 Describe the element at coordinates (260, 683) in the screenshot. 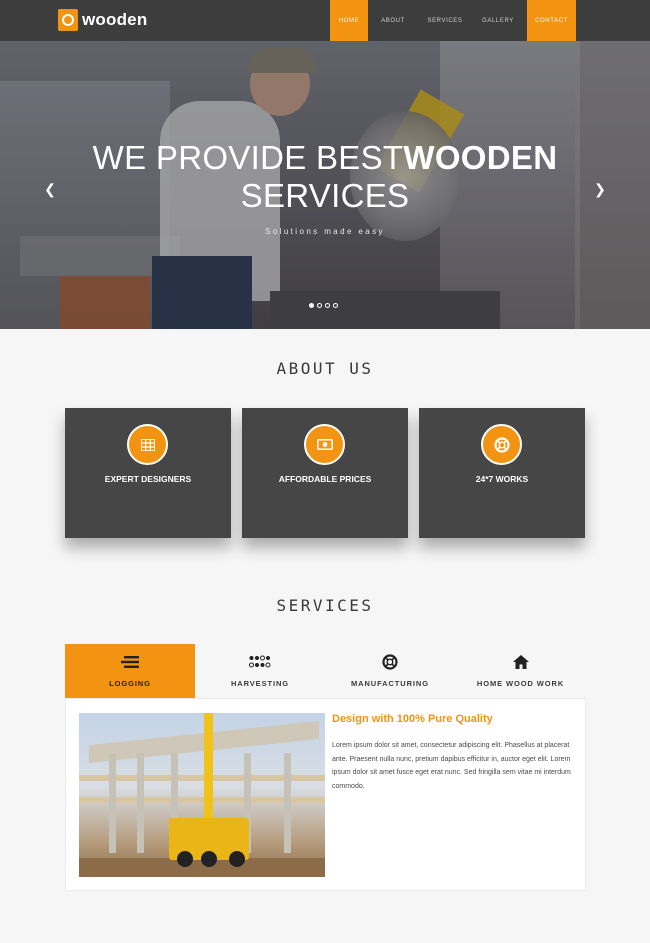

I see `tab-label: HARVESTING` at that location.